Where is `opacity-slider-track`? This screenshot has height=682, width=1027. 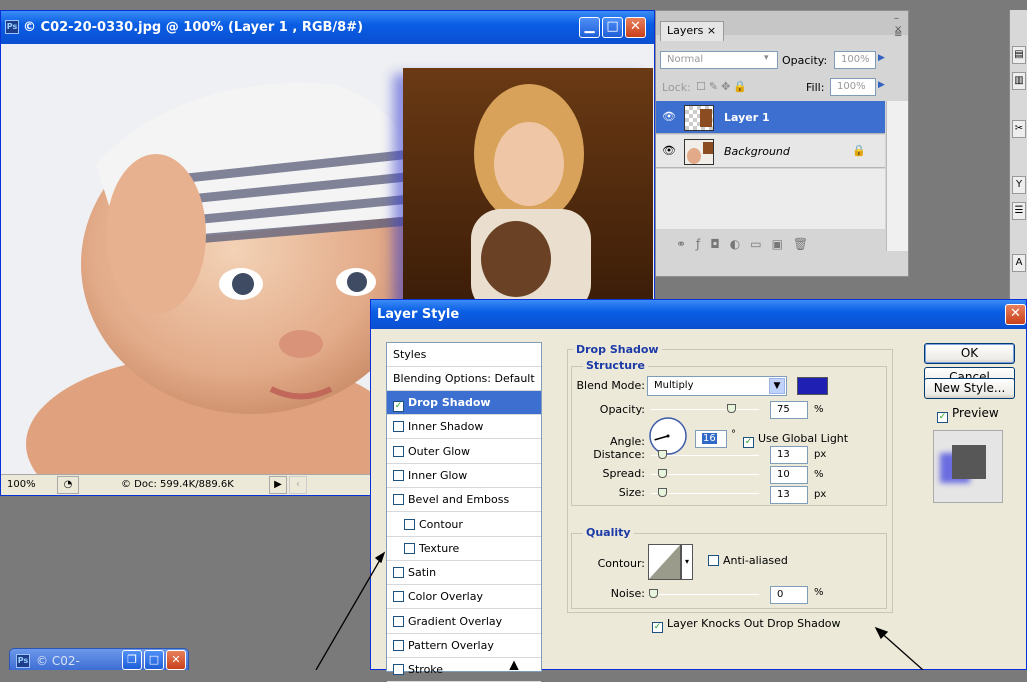 opacity-slider-track is located at coordinates (705, 409).